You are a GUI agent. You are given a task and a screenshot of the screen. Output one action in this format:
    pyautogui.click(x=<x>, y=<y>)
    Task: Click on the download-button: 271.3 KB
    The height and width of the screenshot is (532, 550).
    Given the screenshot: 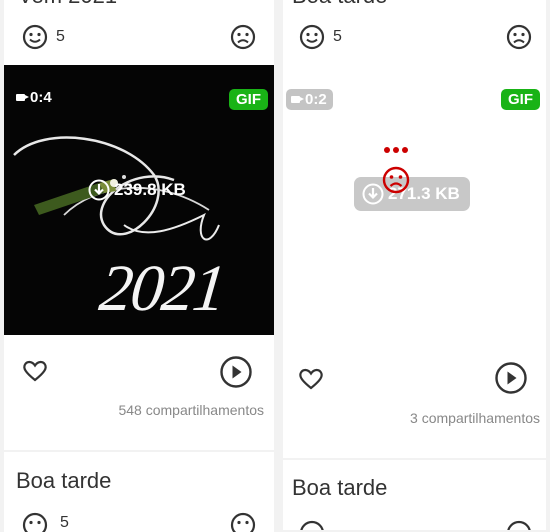 What is the action you would take?
    pyautogui.click(x=412, y=194)
    